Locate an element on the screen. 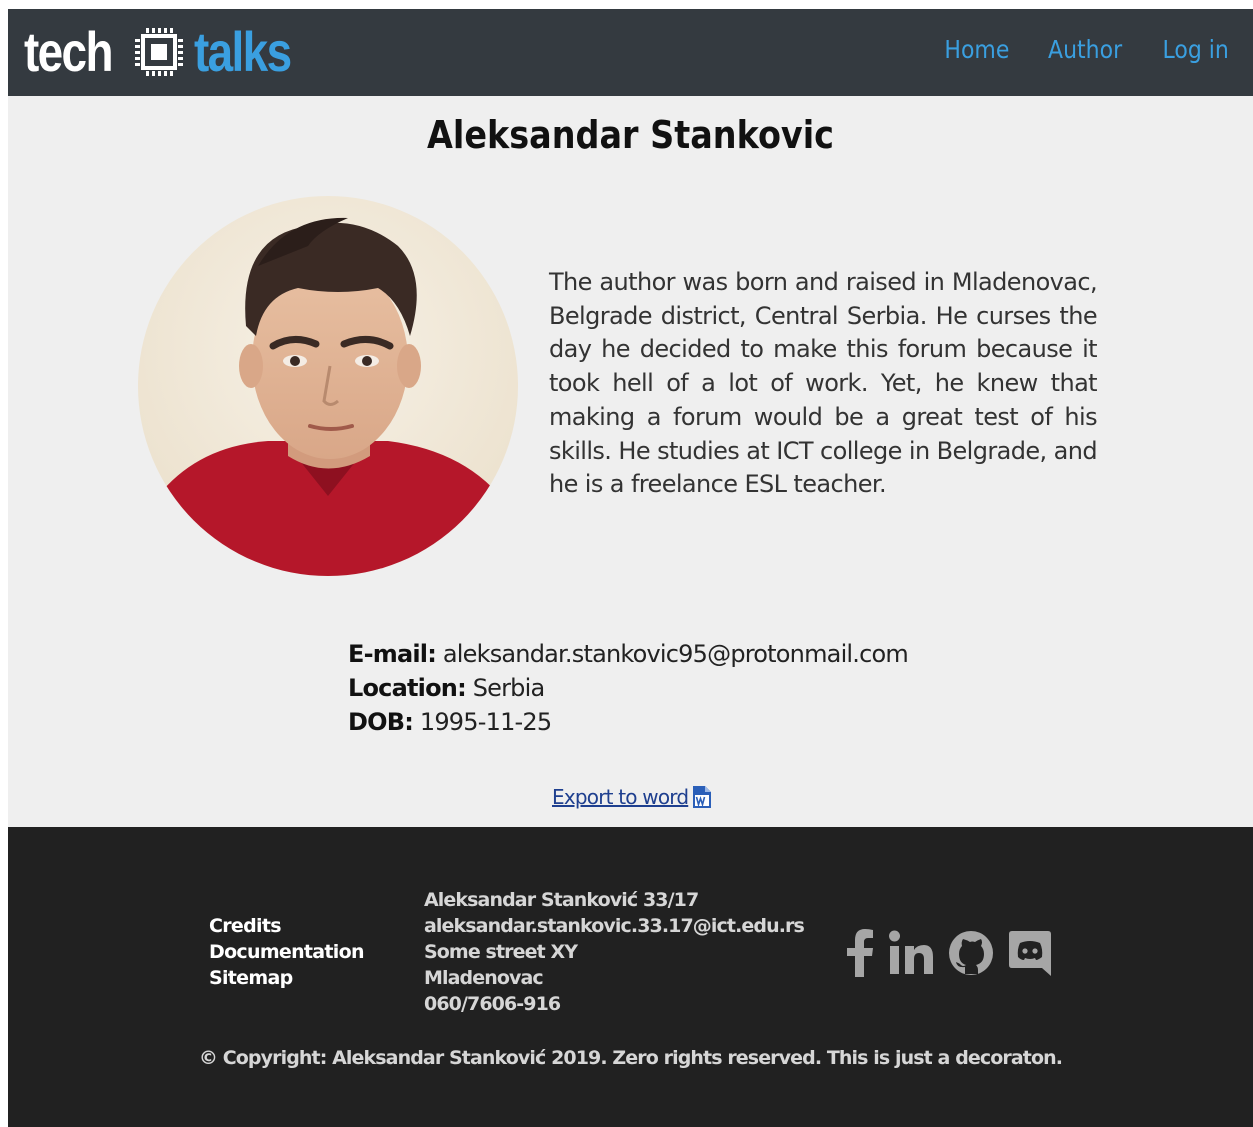  dob-row: DOB: 1995-11-25 is located at coordinates (628, 722).